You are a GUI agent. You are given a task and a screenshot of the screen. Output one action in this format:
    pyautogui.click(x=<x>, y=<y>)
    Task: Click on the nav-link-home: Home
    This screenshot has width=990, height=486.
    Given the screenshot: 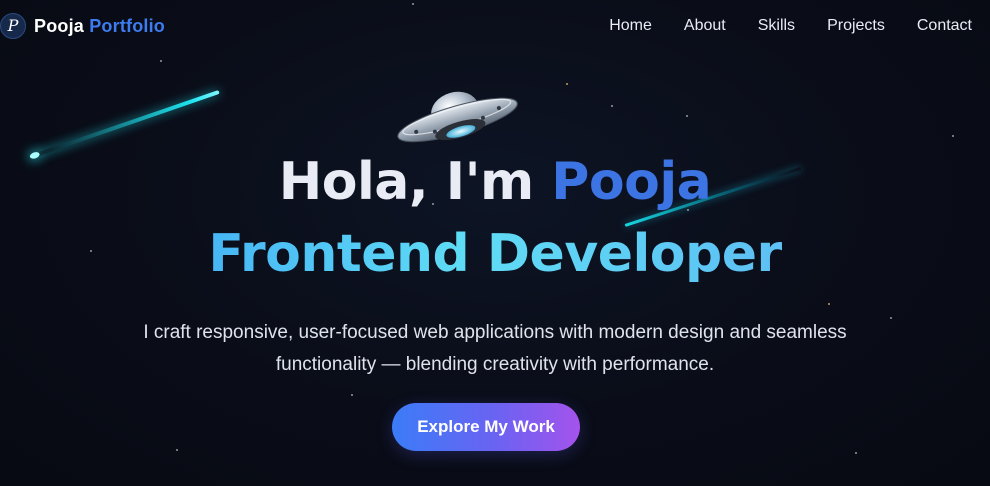 What is the action you would take?
    pyautogui.click(x=630, y=26)
    